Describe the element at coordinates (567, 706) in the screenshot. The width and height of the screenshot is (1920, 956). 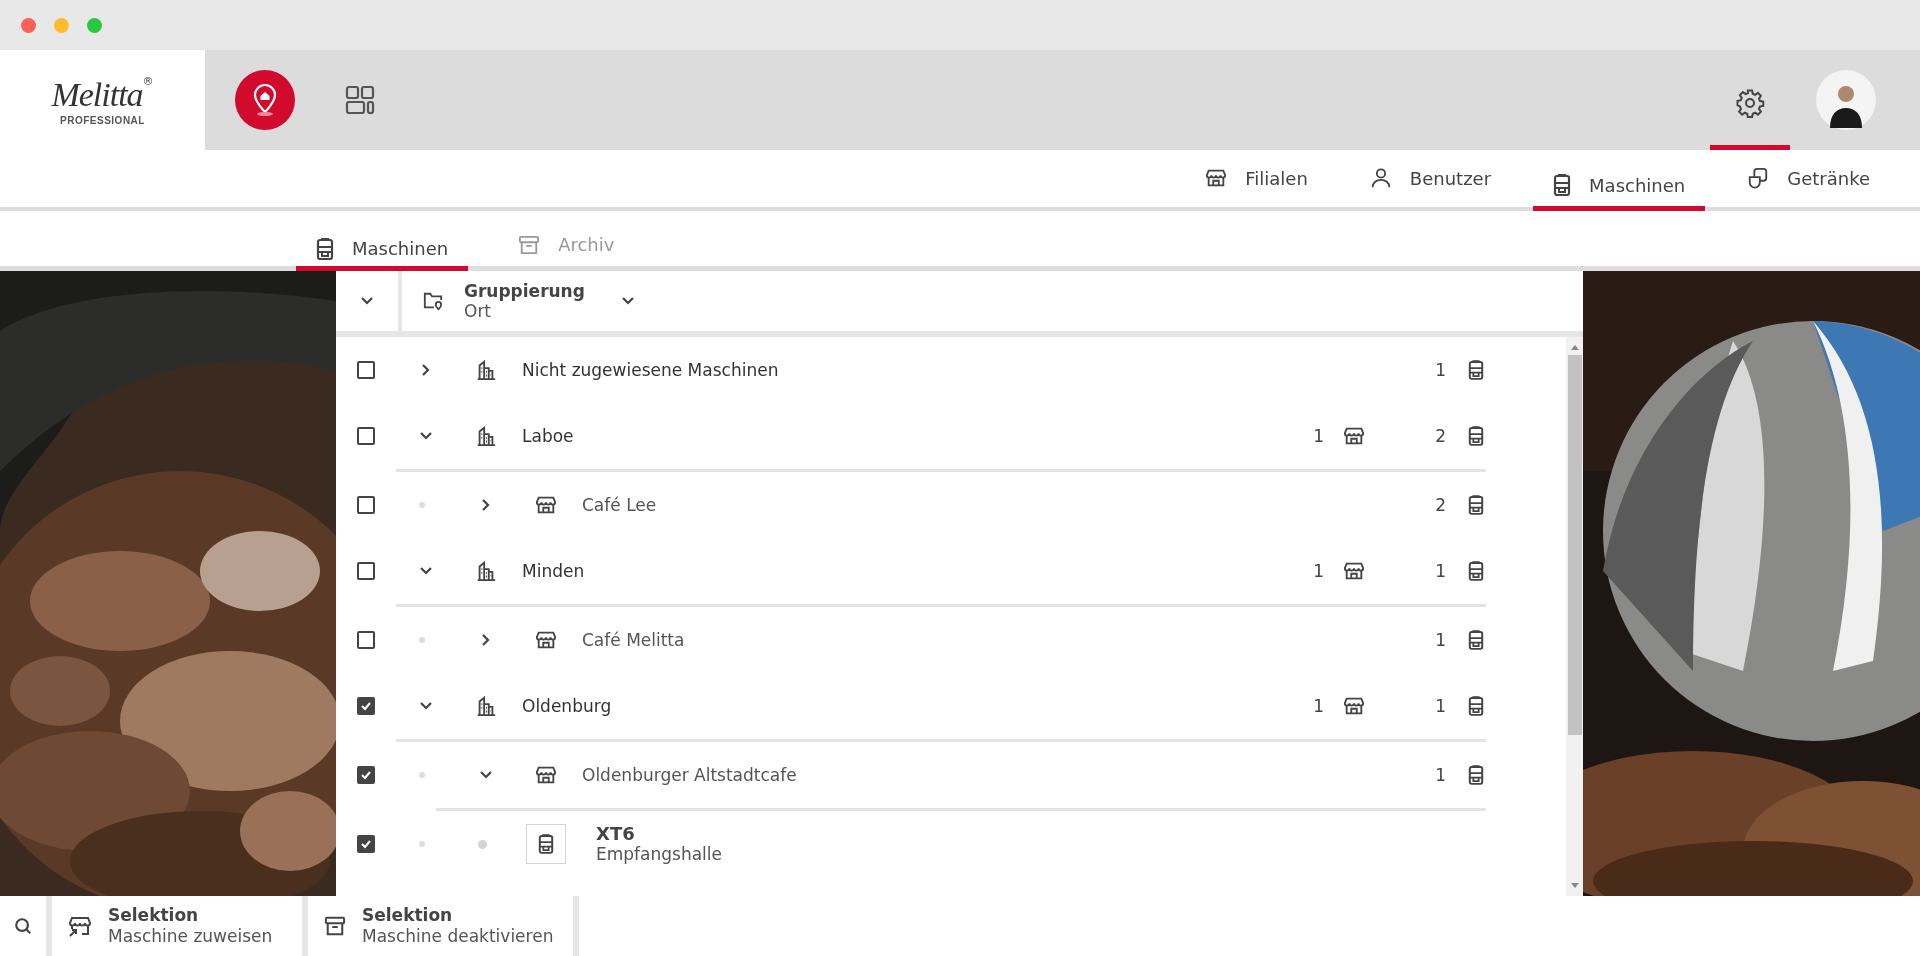
I see `tree-item-label: Oldenburg` at that location.